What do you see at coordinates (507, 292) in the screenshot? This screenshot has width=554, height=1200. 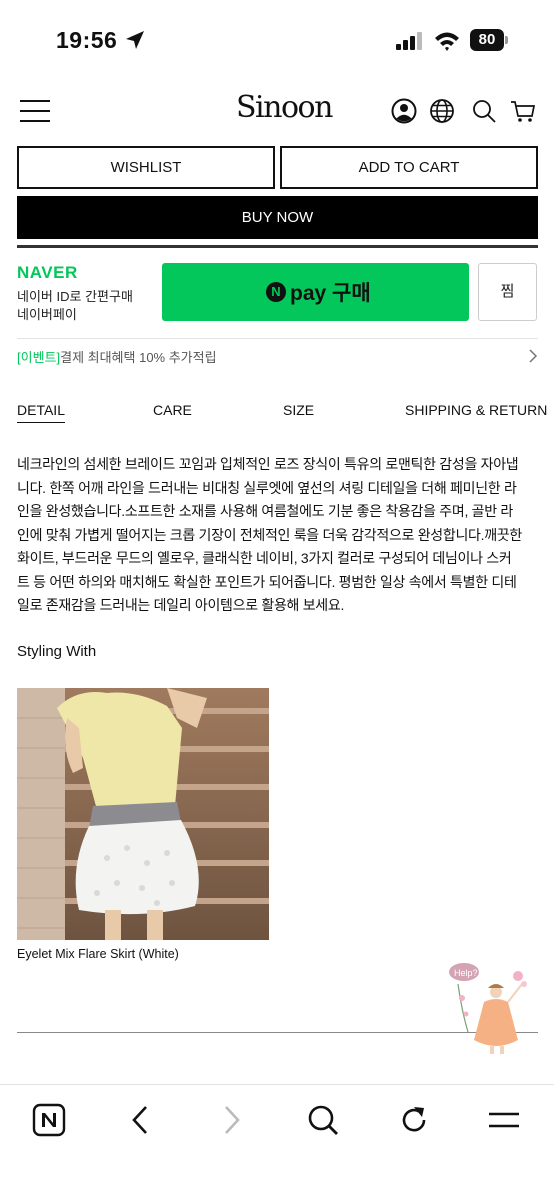 I see `zzim-button: 찜` at bounding box center [507, 292].